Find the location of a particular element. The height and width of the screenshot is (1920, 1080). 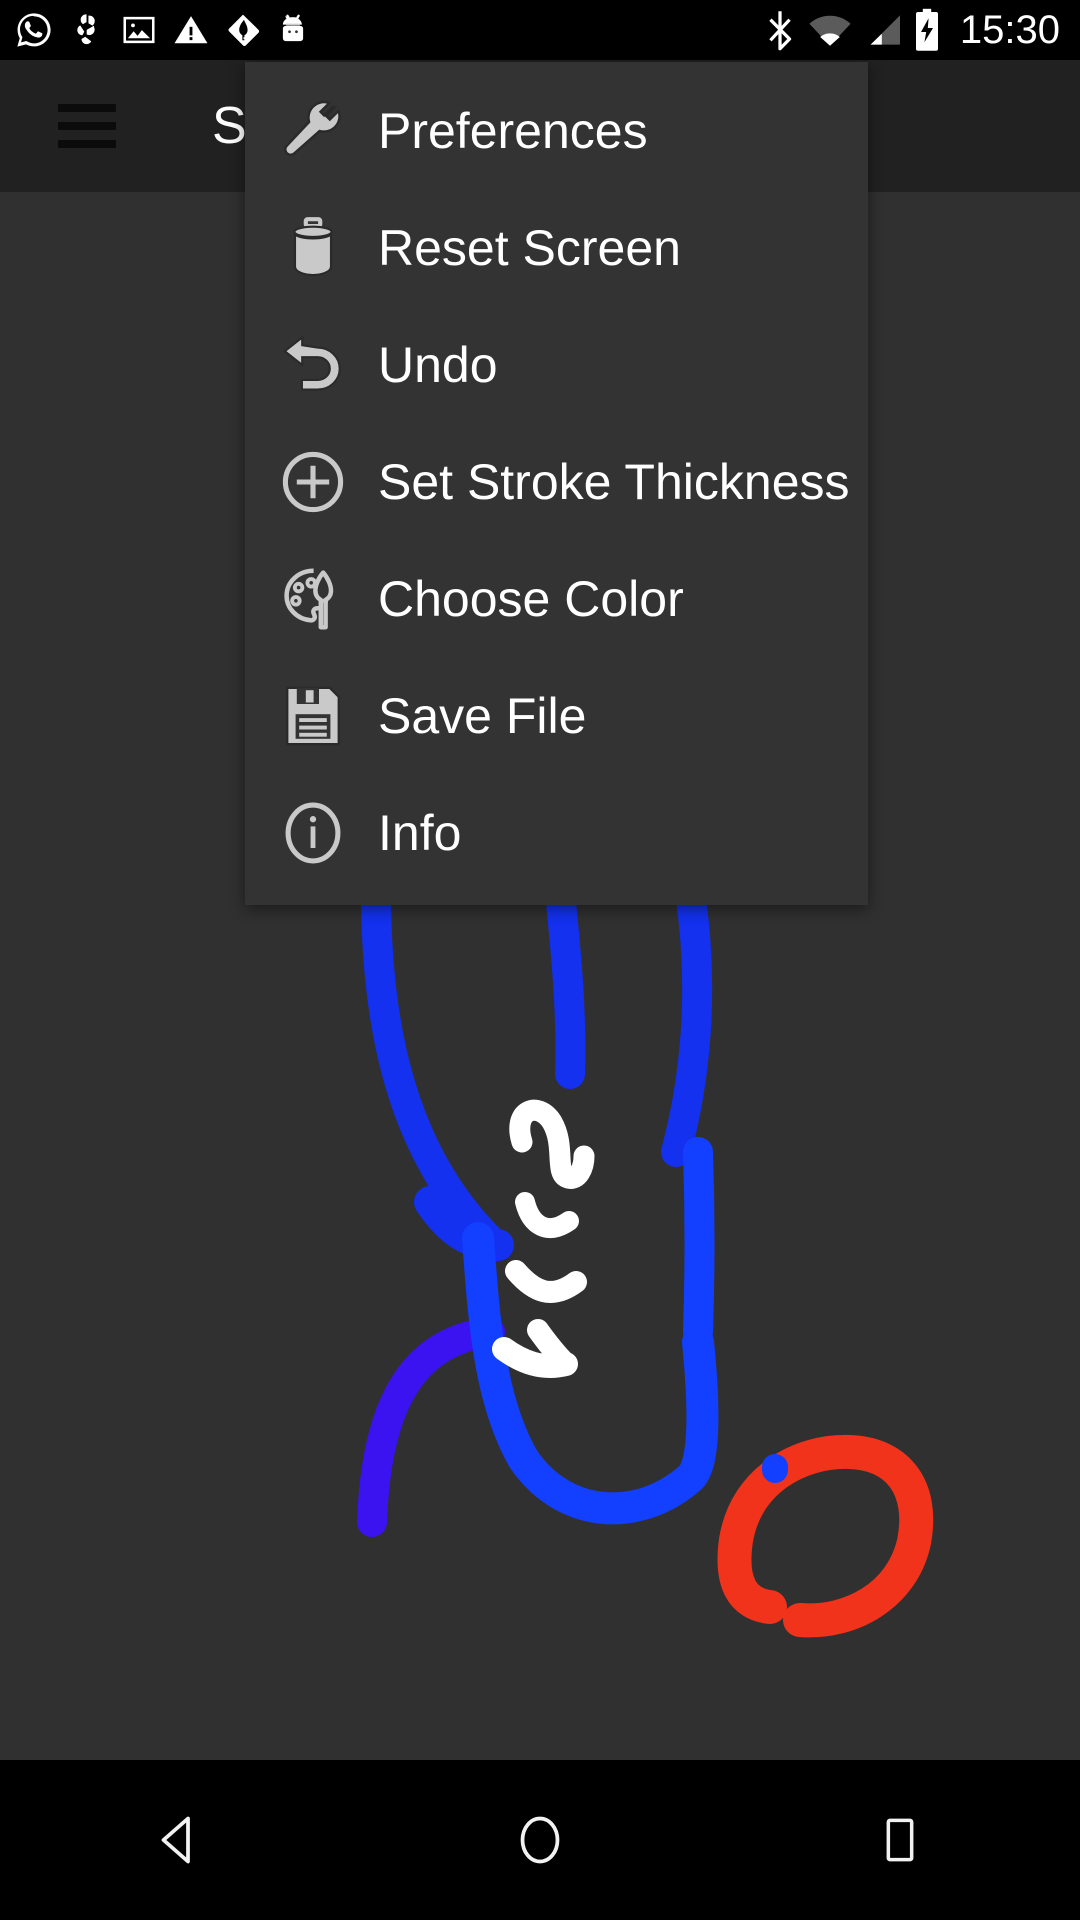

warning-icon is located at coordinates (191, 30).